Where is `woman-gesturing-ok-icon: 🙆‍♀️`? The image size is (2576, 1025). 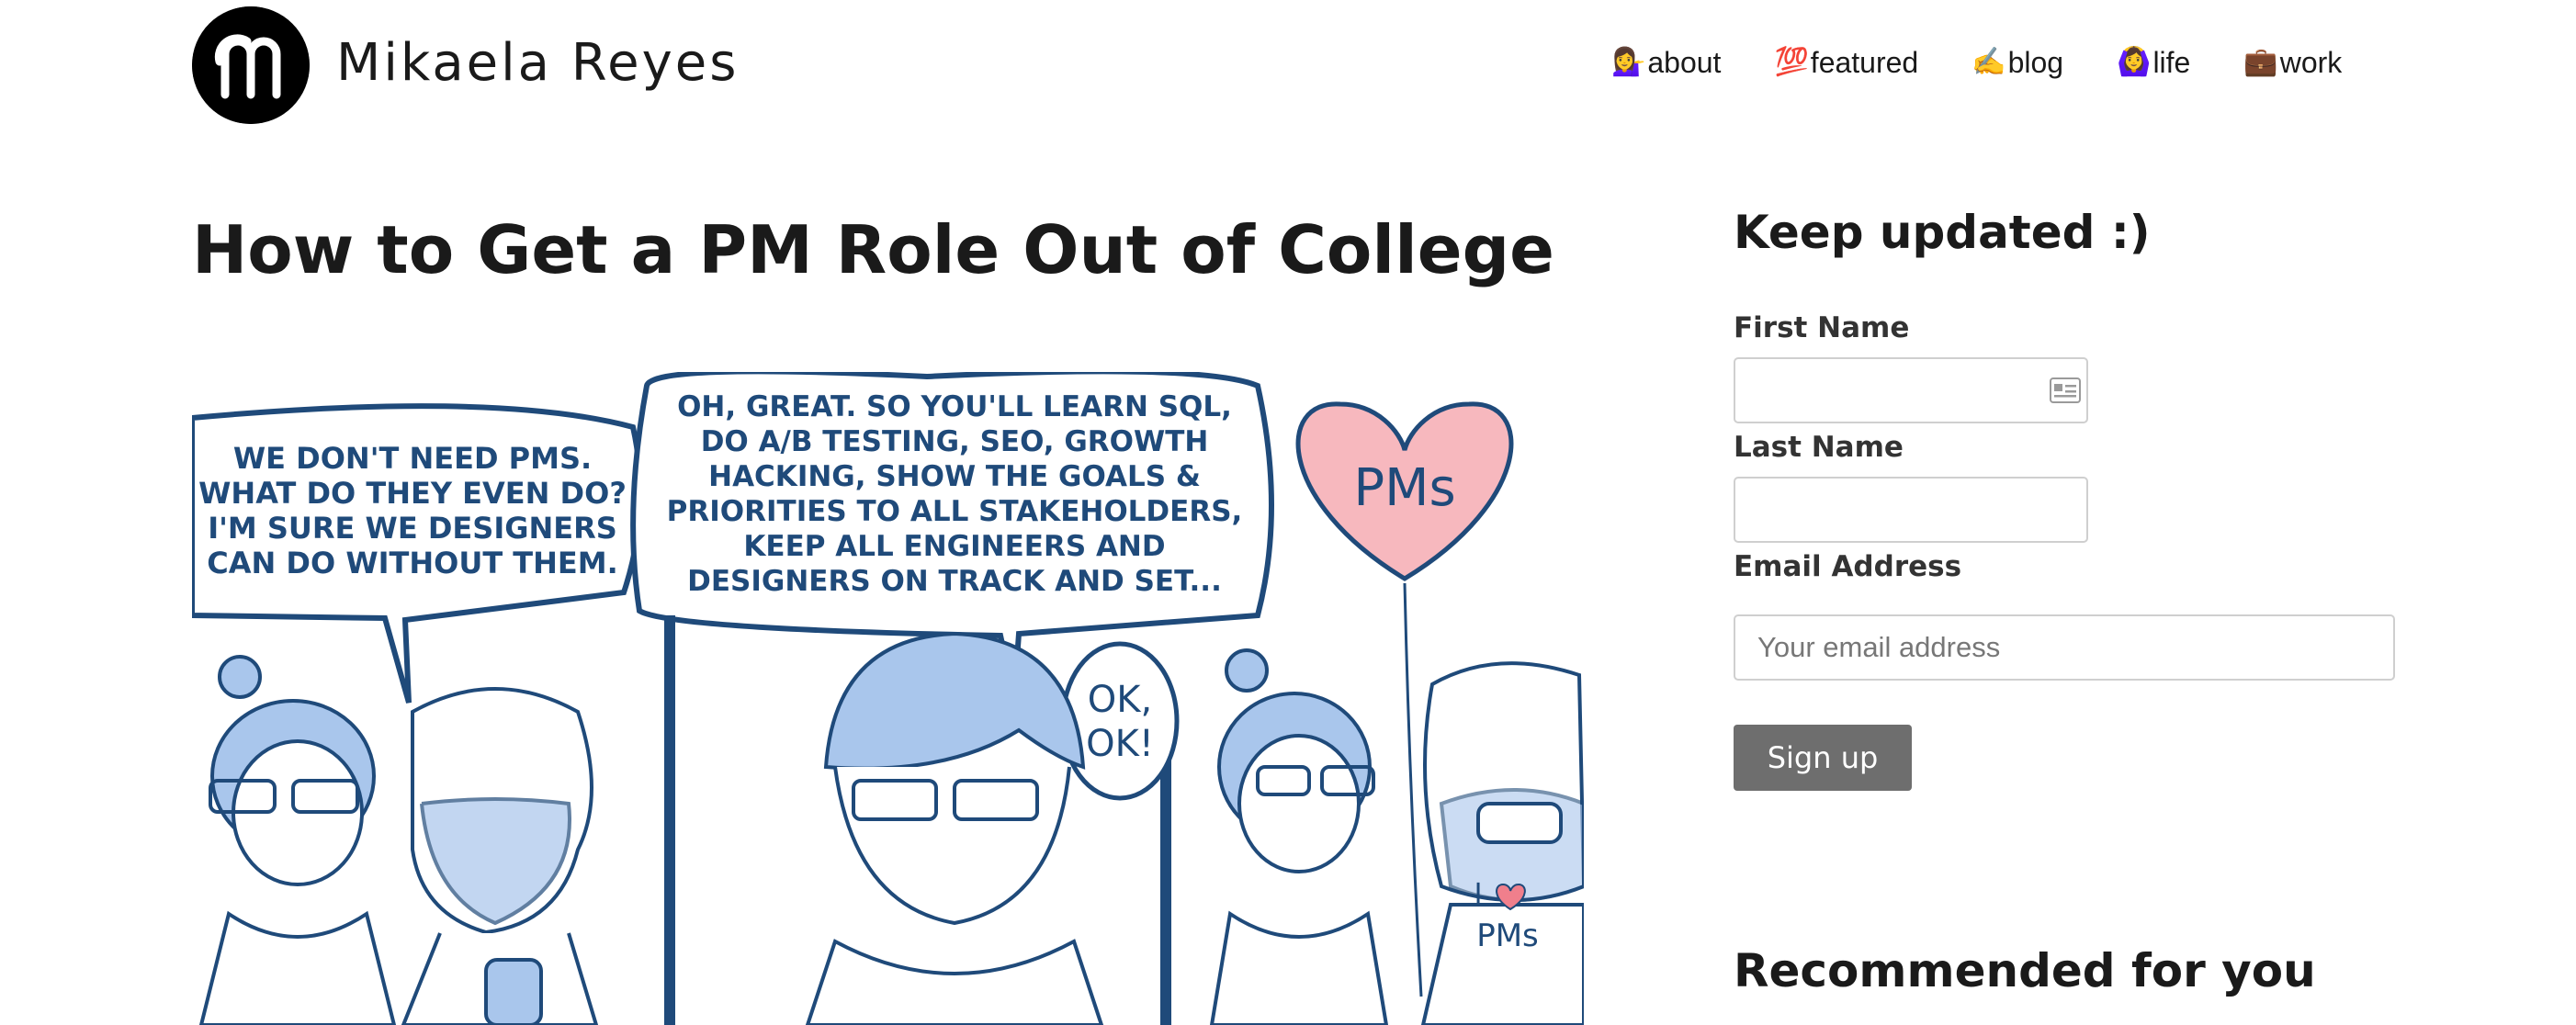
woman-gesturing-ok-icon: 🙆‍♀️ is located at coordinates (2134, 62).